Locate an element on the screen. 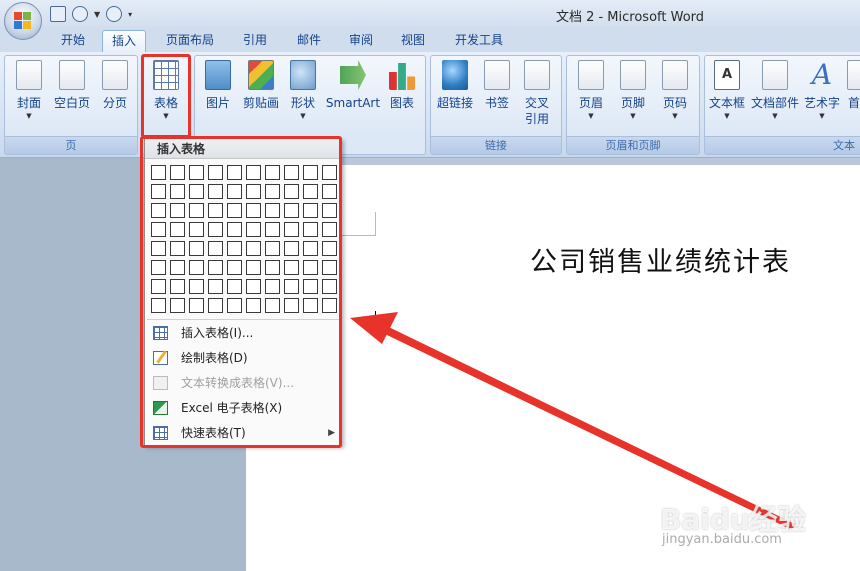  hyperlink-button: 超链接 is located at coordinates (455, 85).